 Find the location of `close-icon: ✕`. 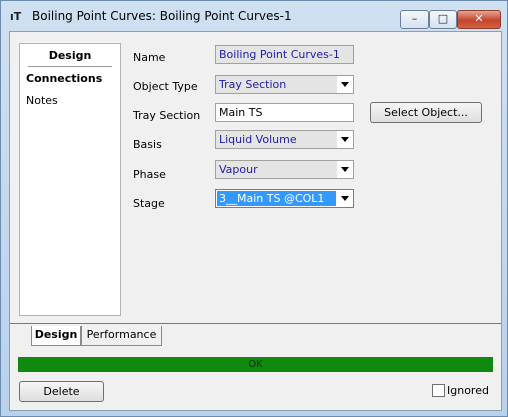

close-icon: ✕ is located at coordinates (479, 18).